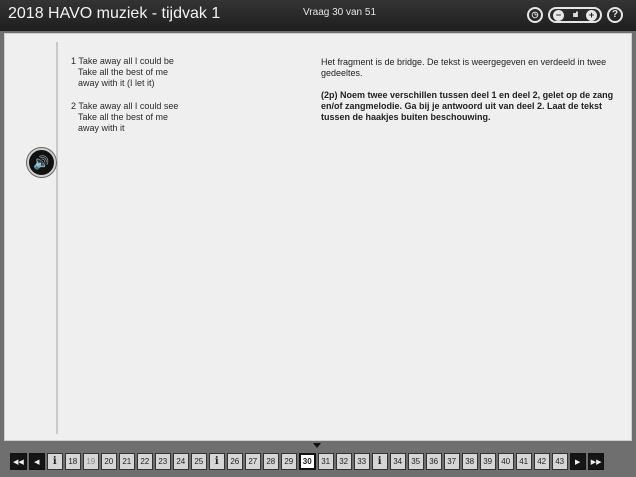 This screenshot has width=636, height=477. I want to click on volume-control: − ıııll +, so click(575, 15).